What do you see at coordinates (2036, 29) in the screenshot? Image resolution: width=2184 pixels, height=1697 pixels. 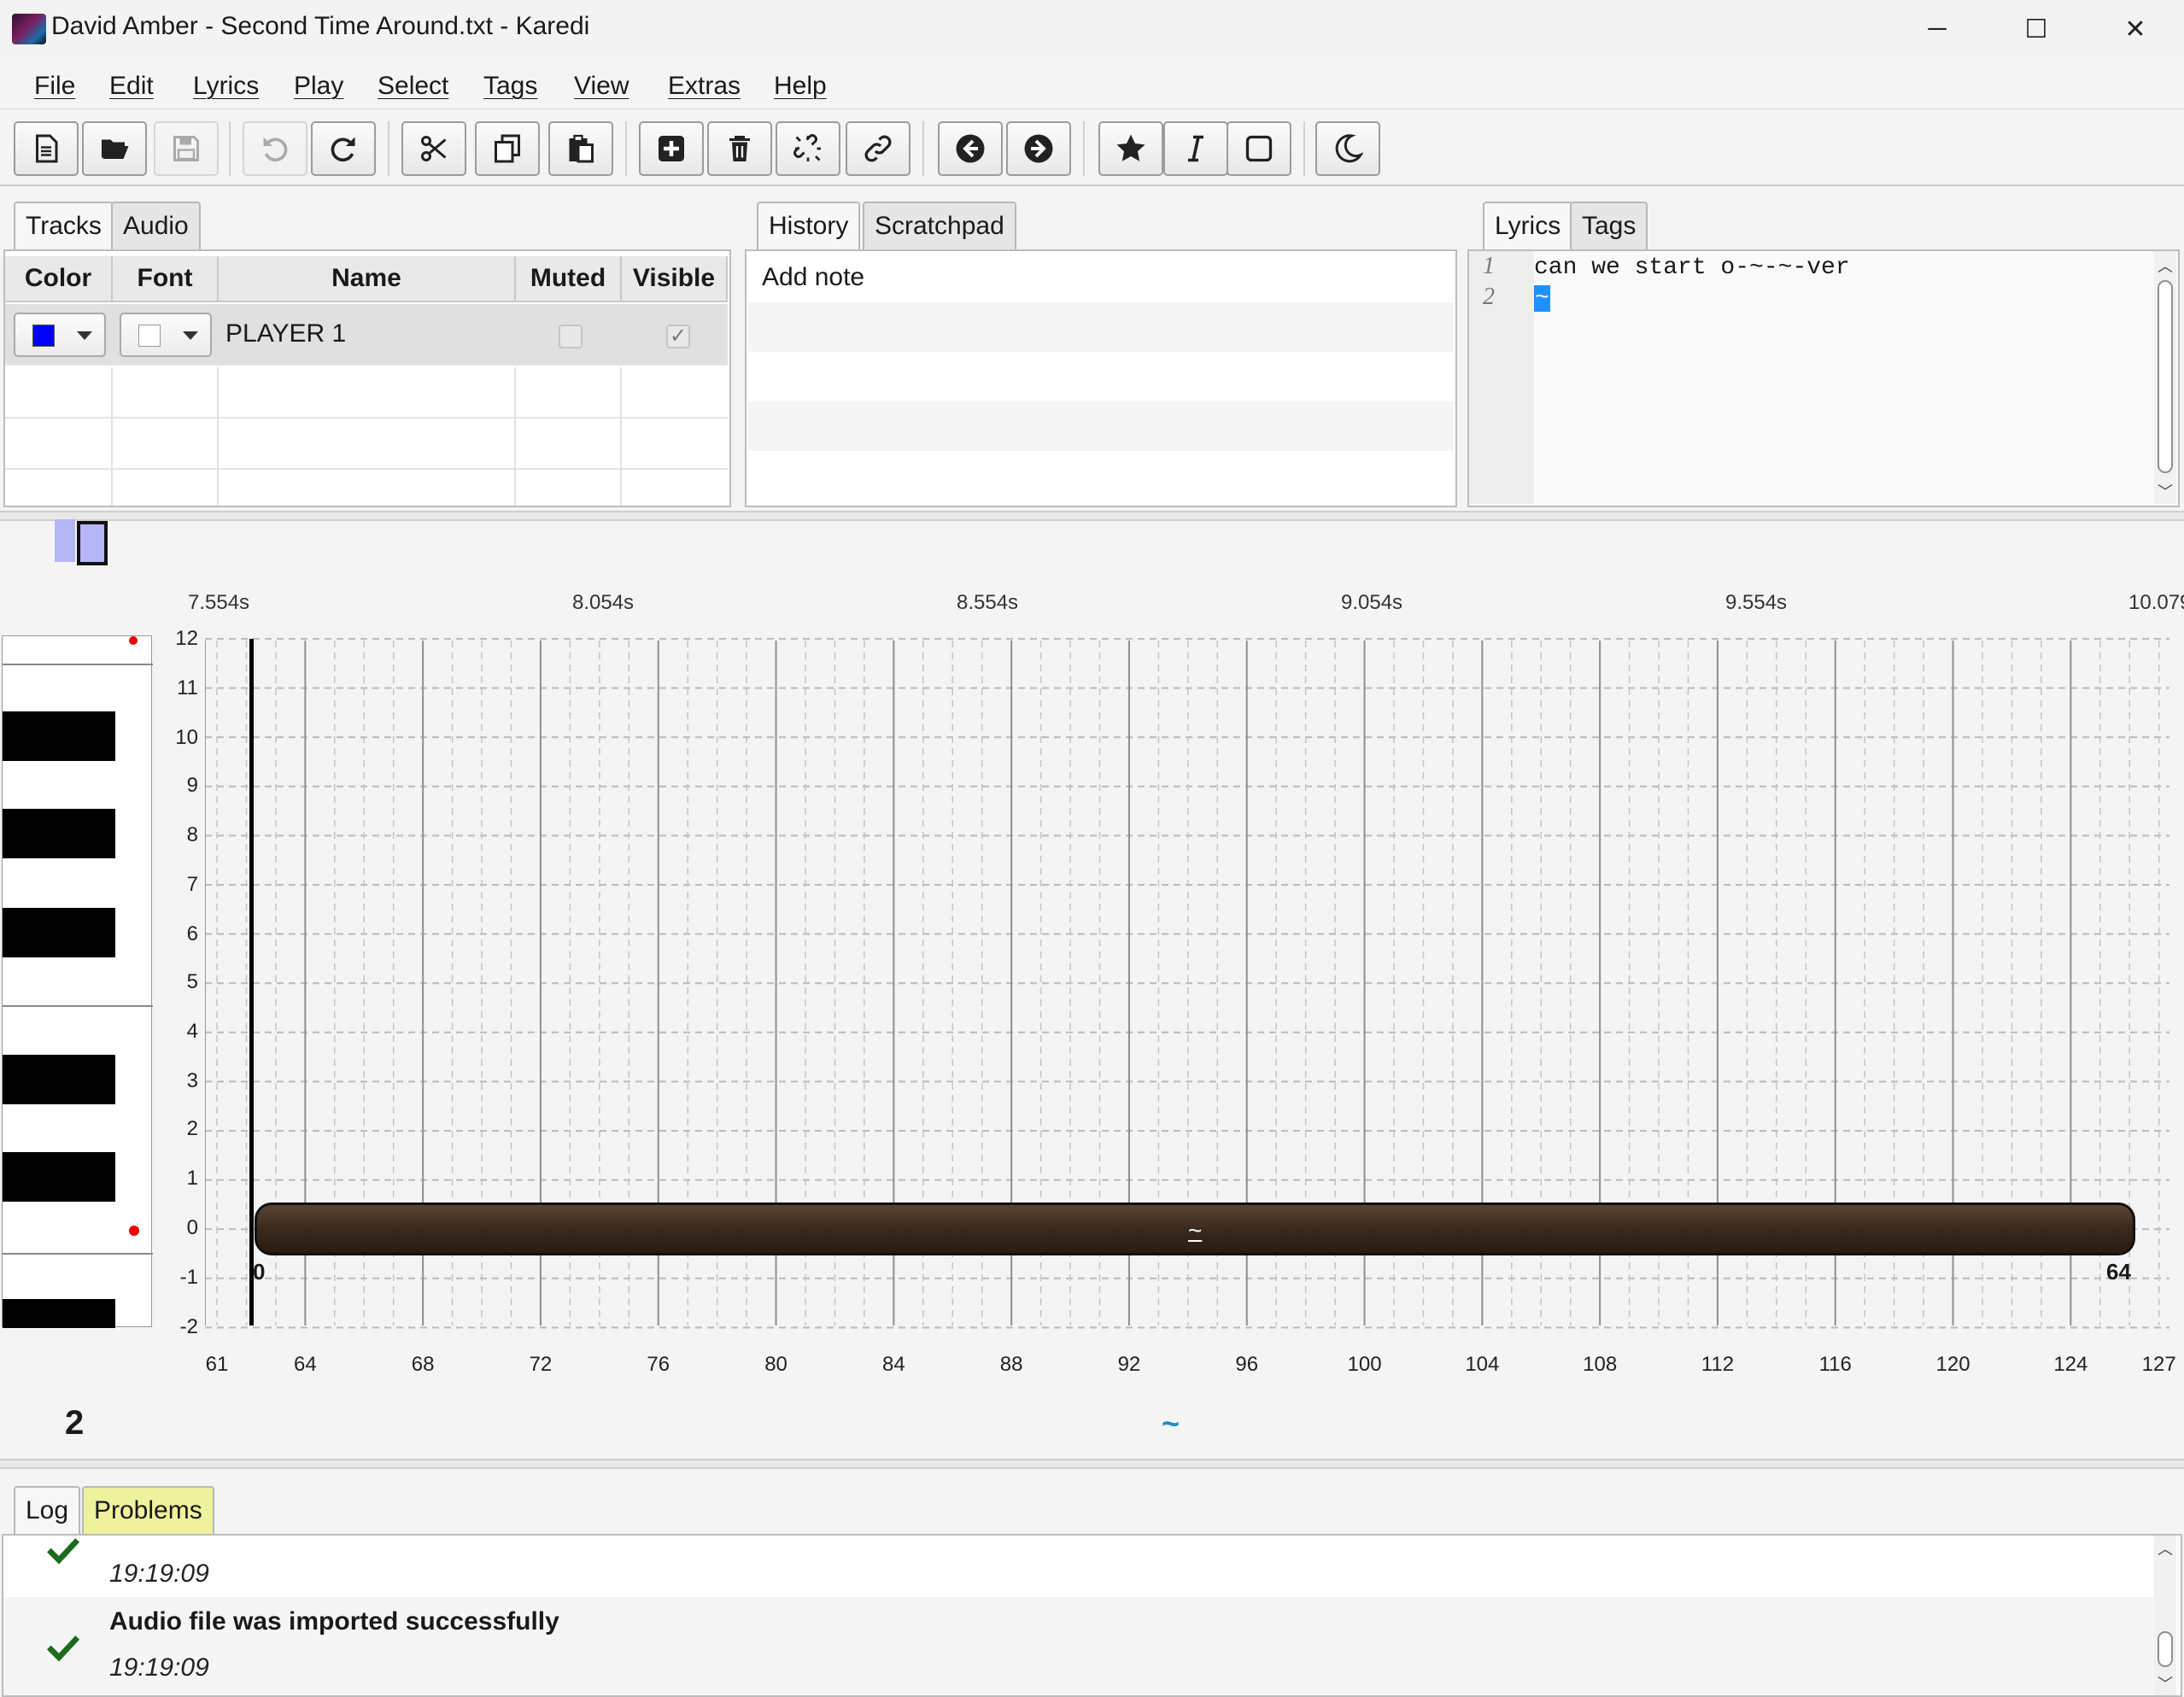 I see `maximize-button: ☐` at bounding box center [2036, 29].